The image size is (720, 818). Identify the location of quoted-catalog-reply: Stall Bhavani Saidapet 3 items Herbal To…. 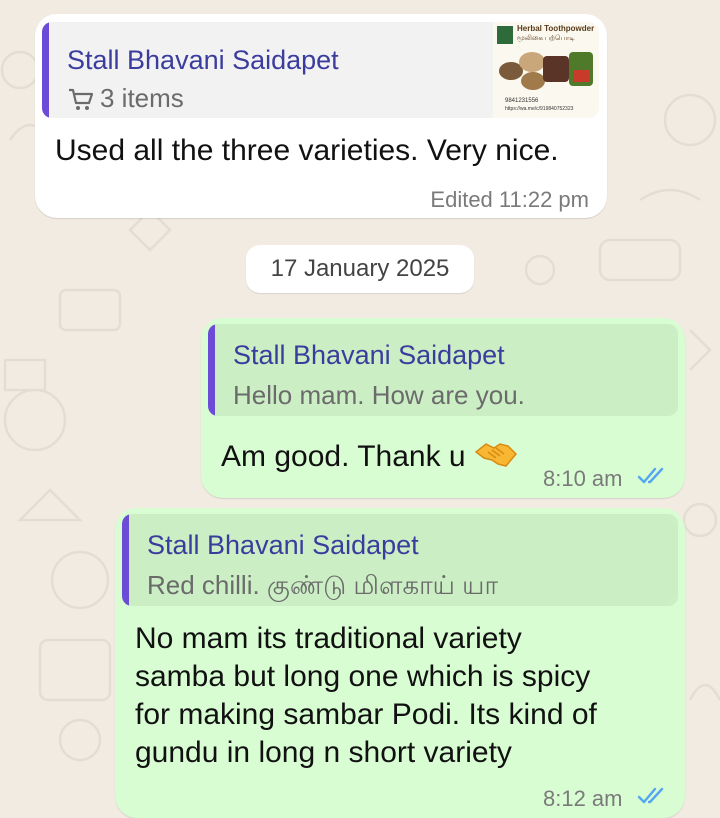
(320, 70).